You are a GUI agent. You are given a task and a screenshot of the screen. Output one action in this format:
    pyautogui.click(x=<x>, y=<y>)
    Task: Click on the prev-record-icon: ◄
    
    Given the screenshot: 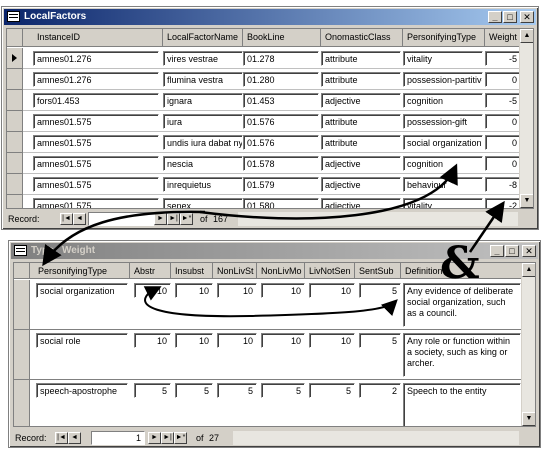 What is the action you would take?
    pyautogui.click(x=74, y=438)
    